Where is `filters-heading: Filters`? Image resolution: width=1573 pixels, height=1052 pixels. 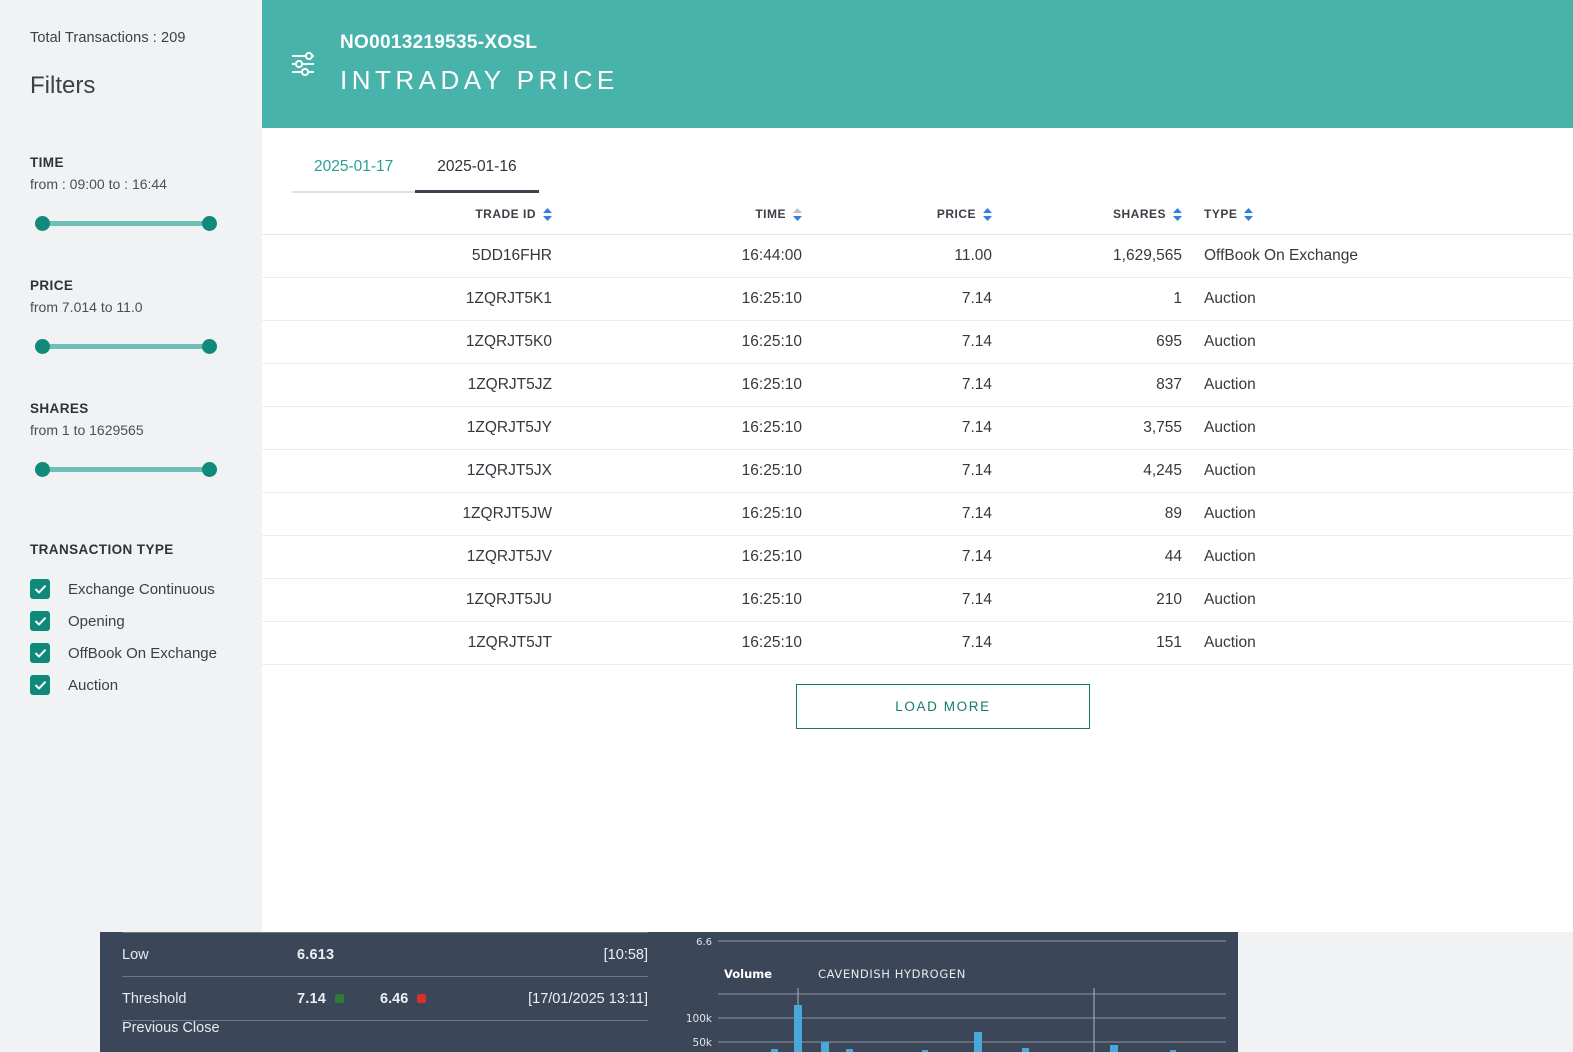 filters-heading: Filters is located at coordinates (63, 85).